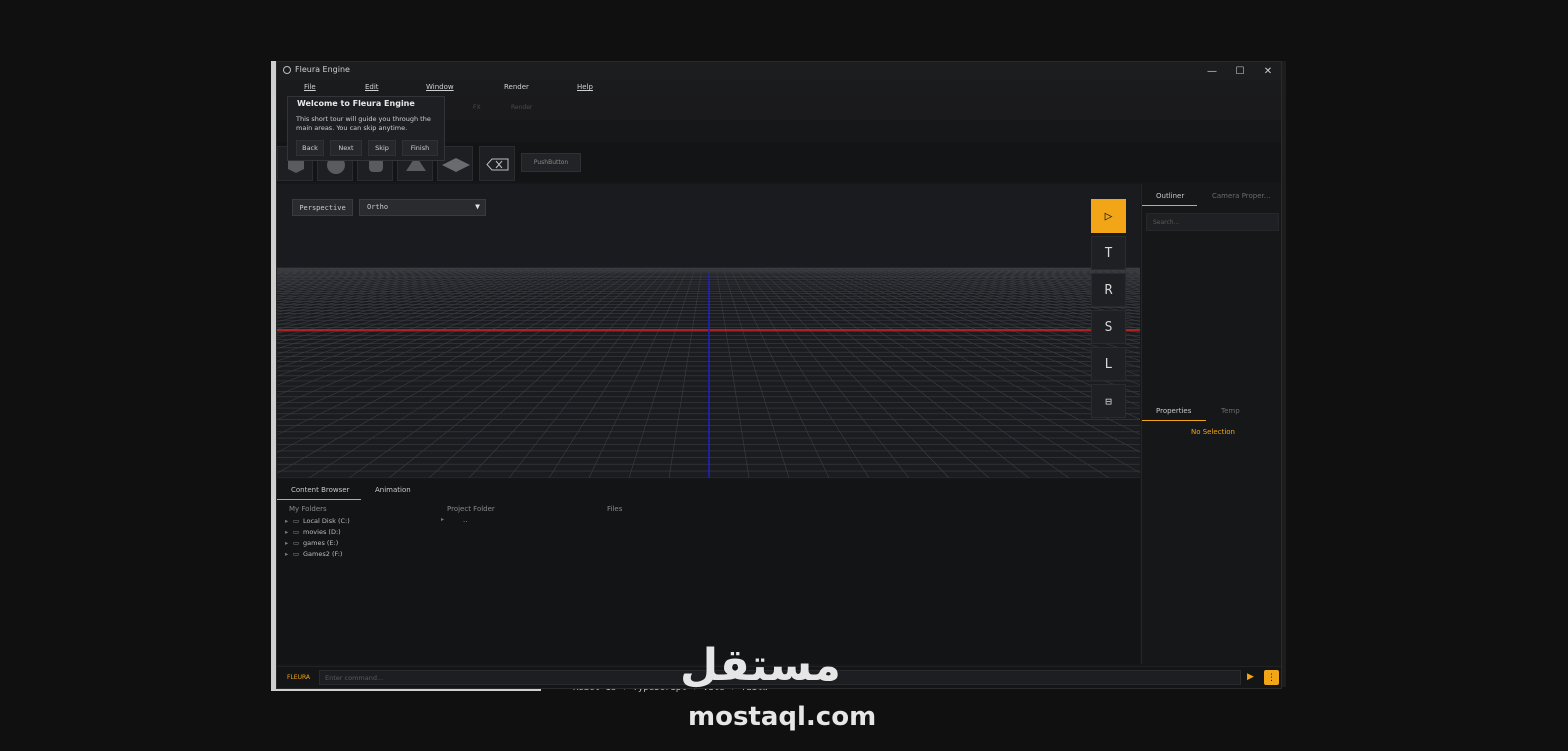  Describe the element at coordinates (1170, 196) in the screenshot. I see `tab-outliner: Outliner` at that location.